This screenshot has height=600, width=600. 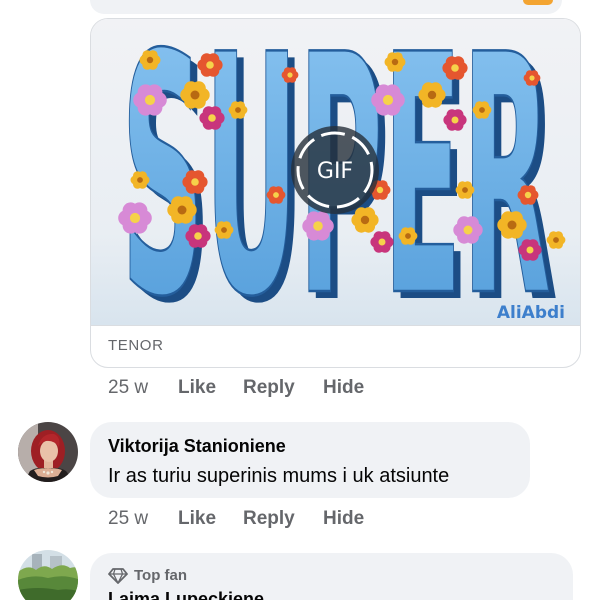 What do you see at coordinates (208, 576) in the screenshot?
I see `top-fan-badge: Top fan` at bounding box center [208, 576].